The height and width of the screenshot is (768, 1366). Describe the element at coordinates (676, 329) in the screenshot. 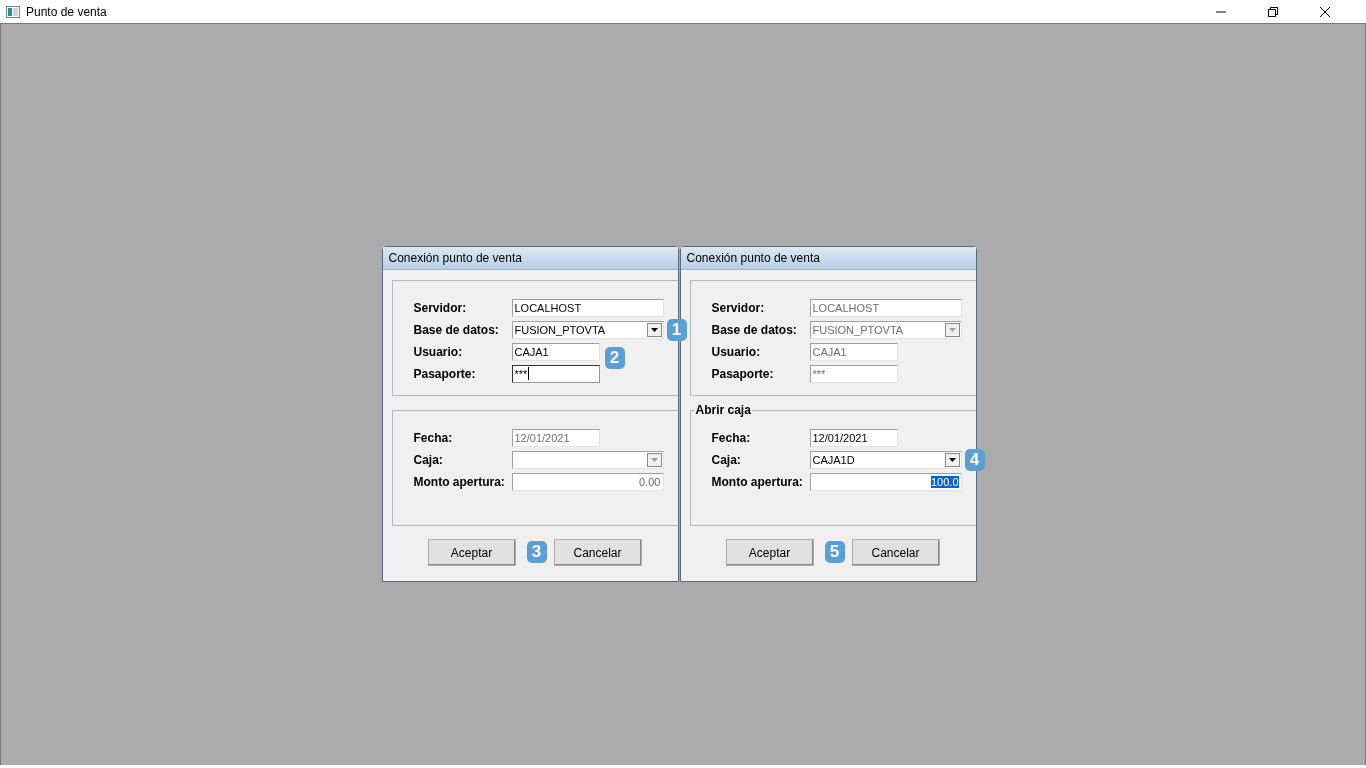

I see `number-badge: 1` at that location.